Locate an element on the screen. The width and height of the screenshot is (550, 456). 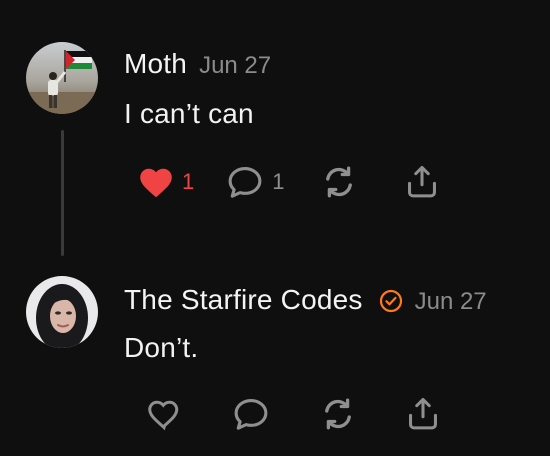
avatar-starfire is located at coordinates (62, 312).